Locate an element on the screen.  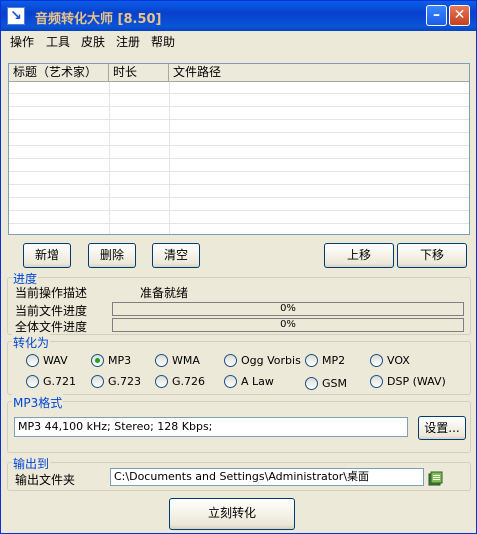
add-button: 新增 is located at coordinates (47, 255).